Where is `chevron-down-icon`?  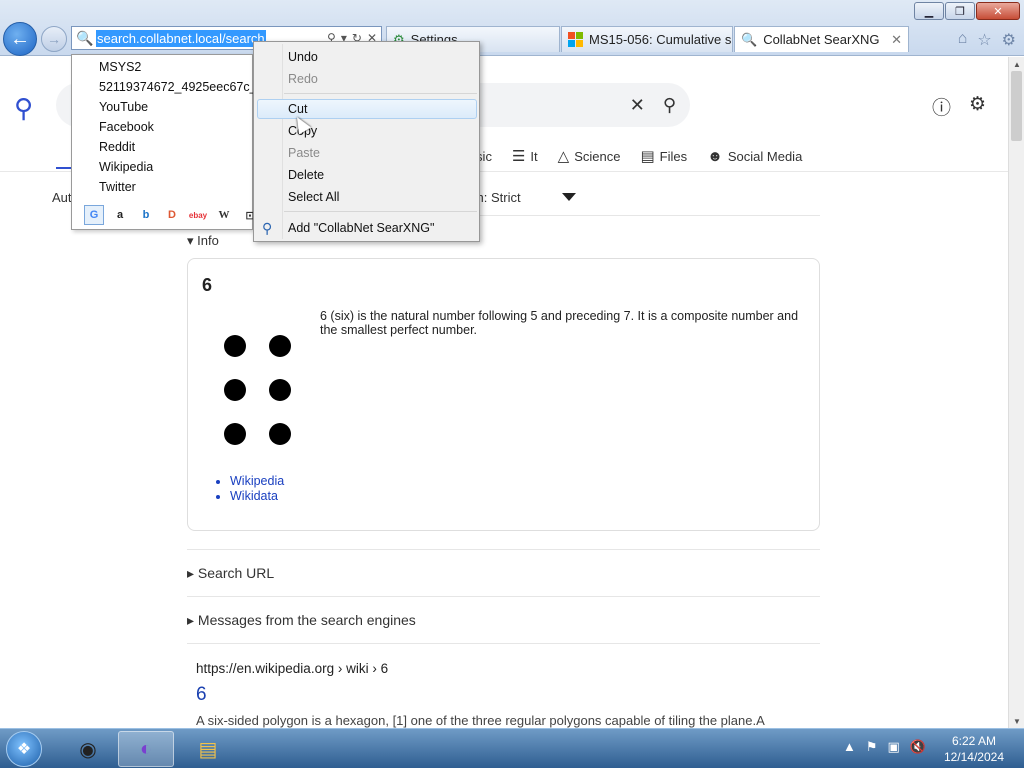 chevron-down-icon is located at coordinates (569, 197).